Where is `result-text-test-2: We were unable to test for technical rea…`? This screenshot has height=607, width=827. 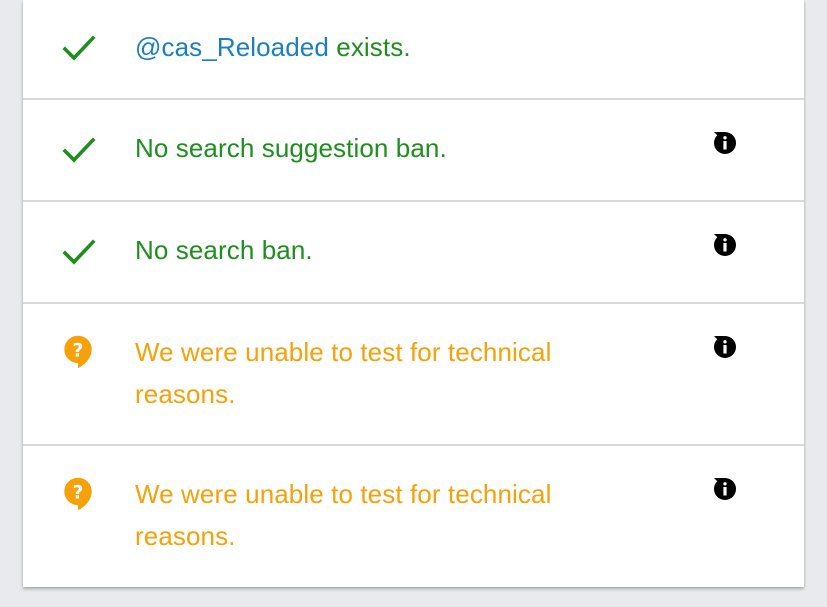 result-text-test-2: We were unable to test for technical rea… is located at coordinates (343, 515).